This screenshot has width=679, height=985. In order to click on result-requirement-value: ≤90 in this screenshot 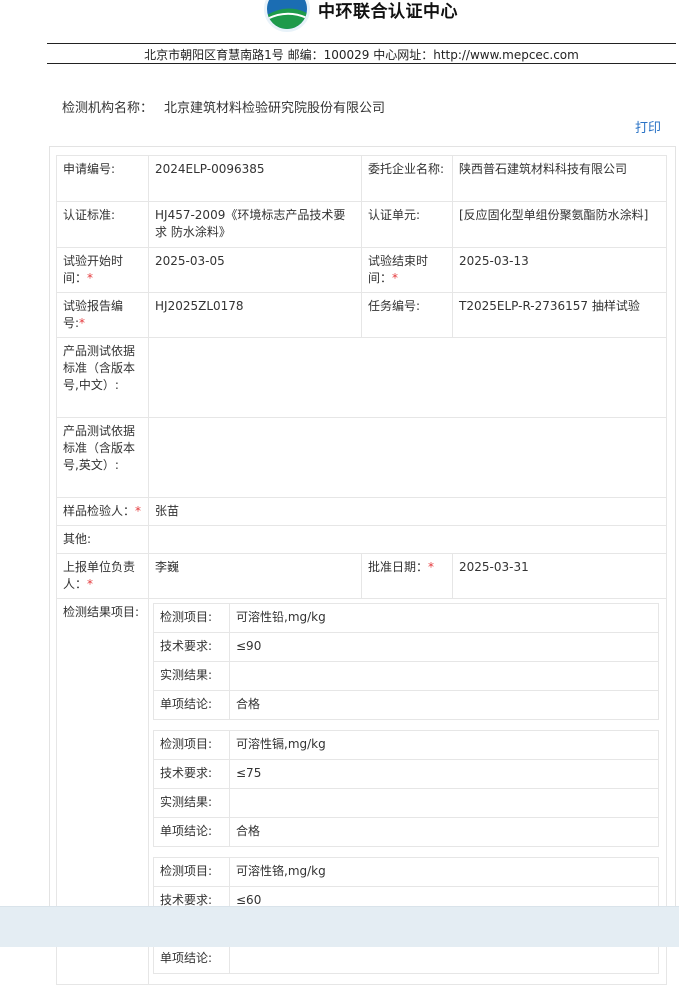, I will do `click(444, 647)`.